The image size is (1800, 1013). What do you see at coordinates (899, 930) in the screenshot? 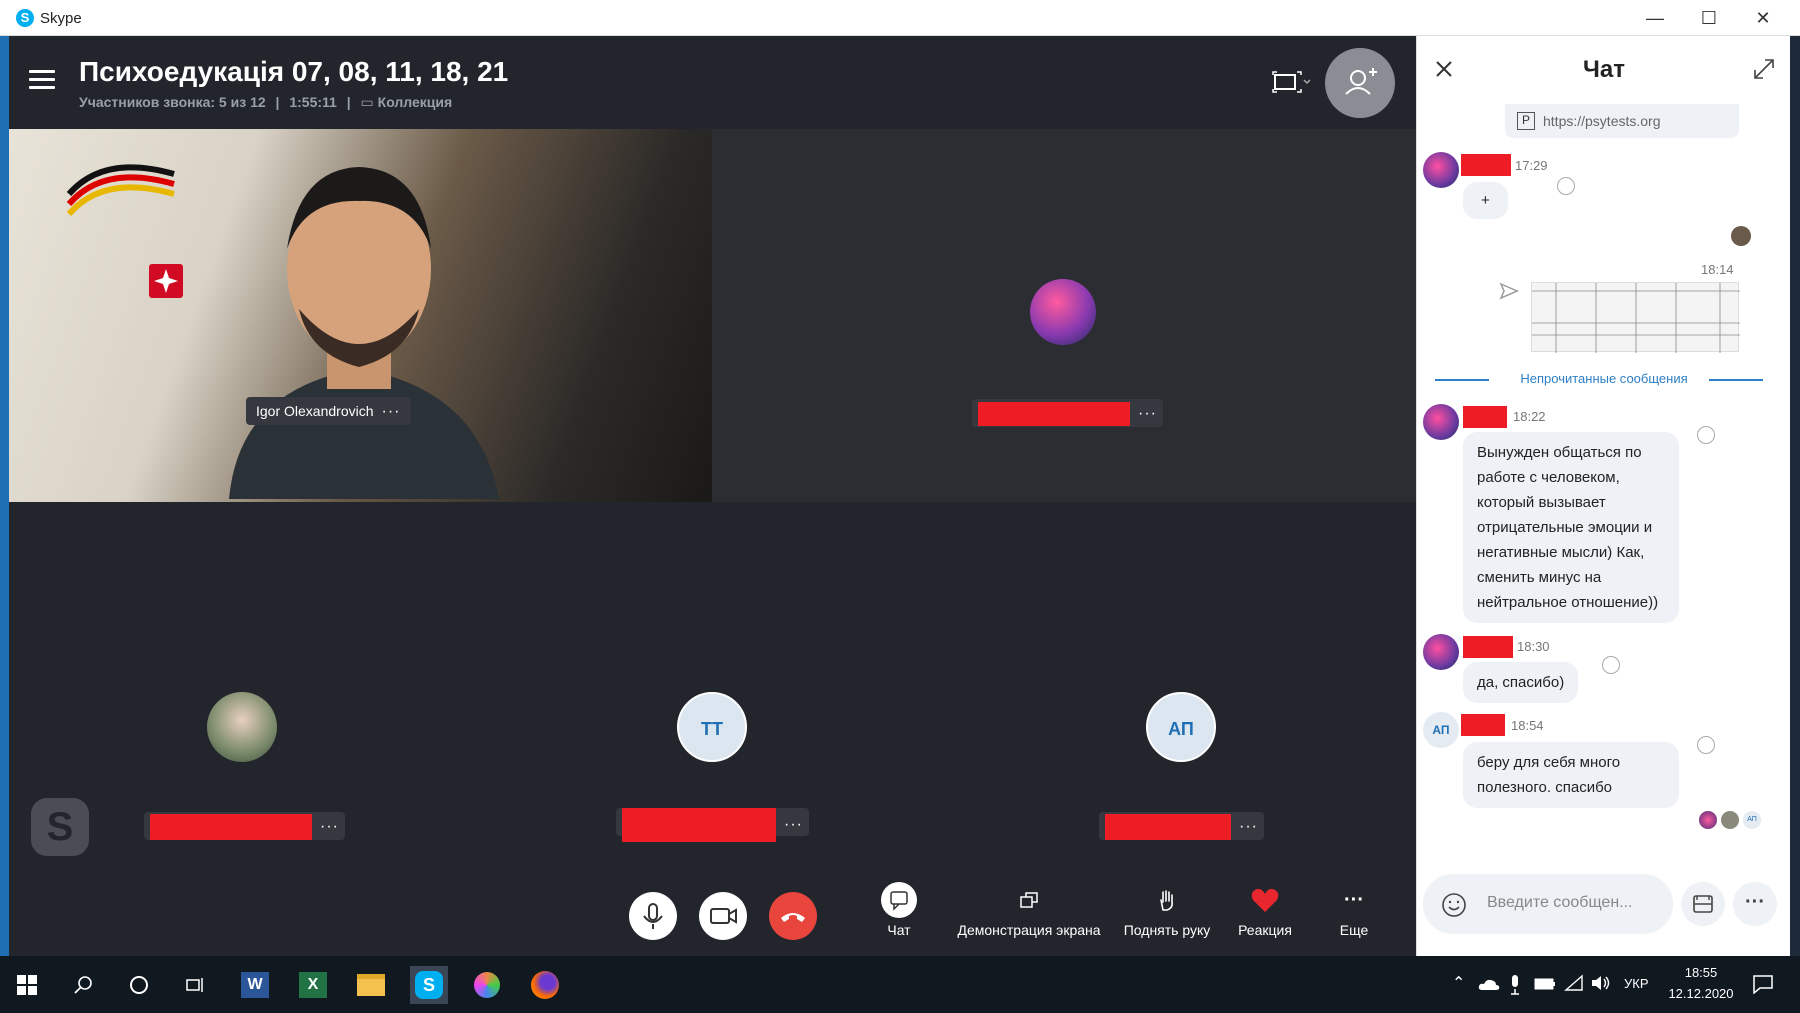
I see `chat-button-label: Чат` at bounding box center [899, 930].